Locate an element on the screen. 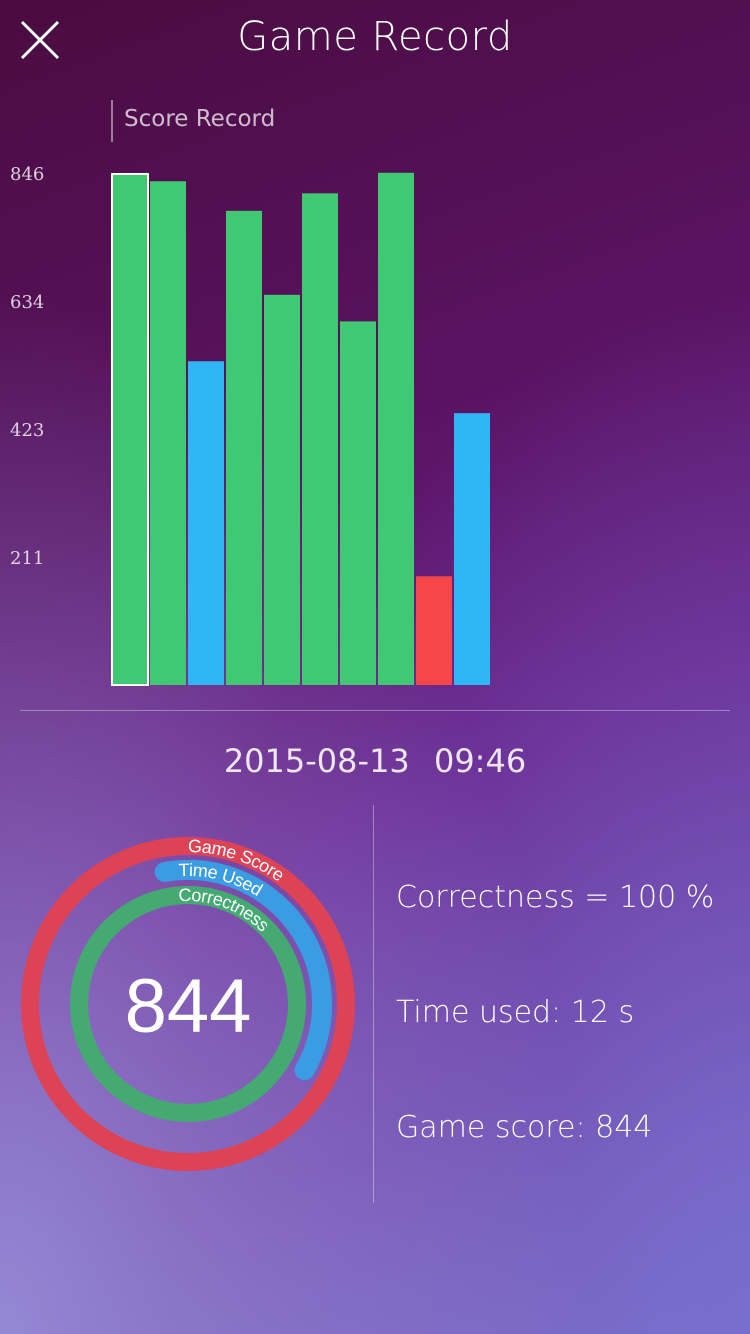  vertical-divider is located at coordinates (373, 1004).